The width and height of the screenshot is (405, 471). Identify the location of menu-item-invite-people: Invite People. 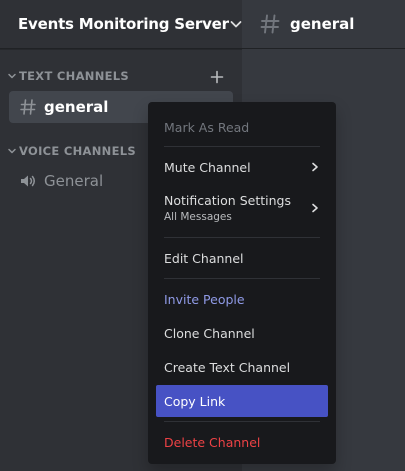
(242, 299).